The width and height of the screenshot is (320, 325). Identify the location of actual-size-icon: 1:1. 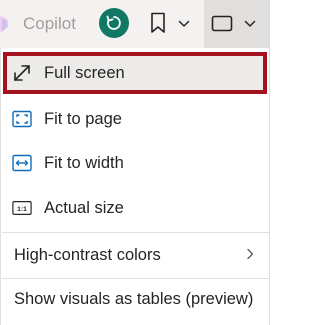
(22, 208).